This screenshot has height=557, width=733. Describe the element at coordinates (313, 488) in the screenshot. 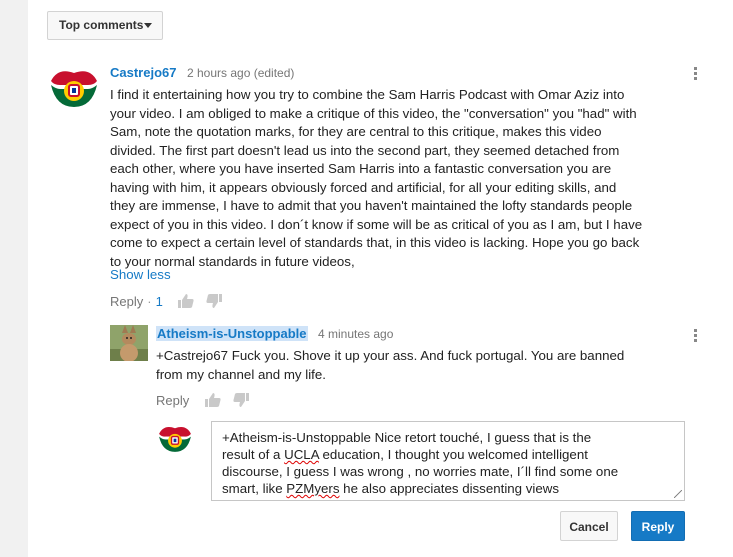

I see `misspelled-word: PZMyers` at that location.